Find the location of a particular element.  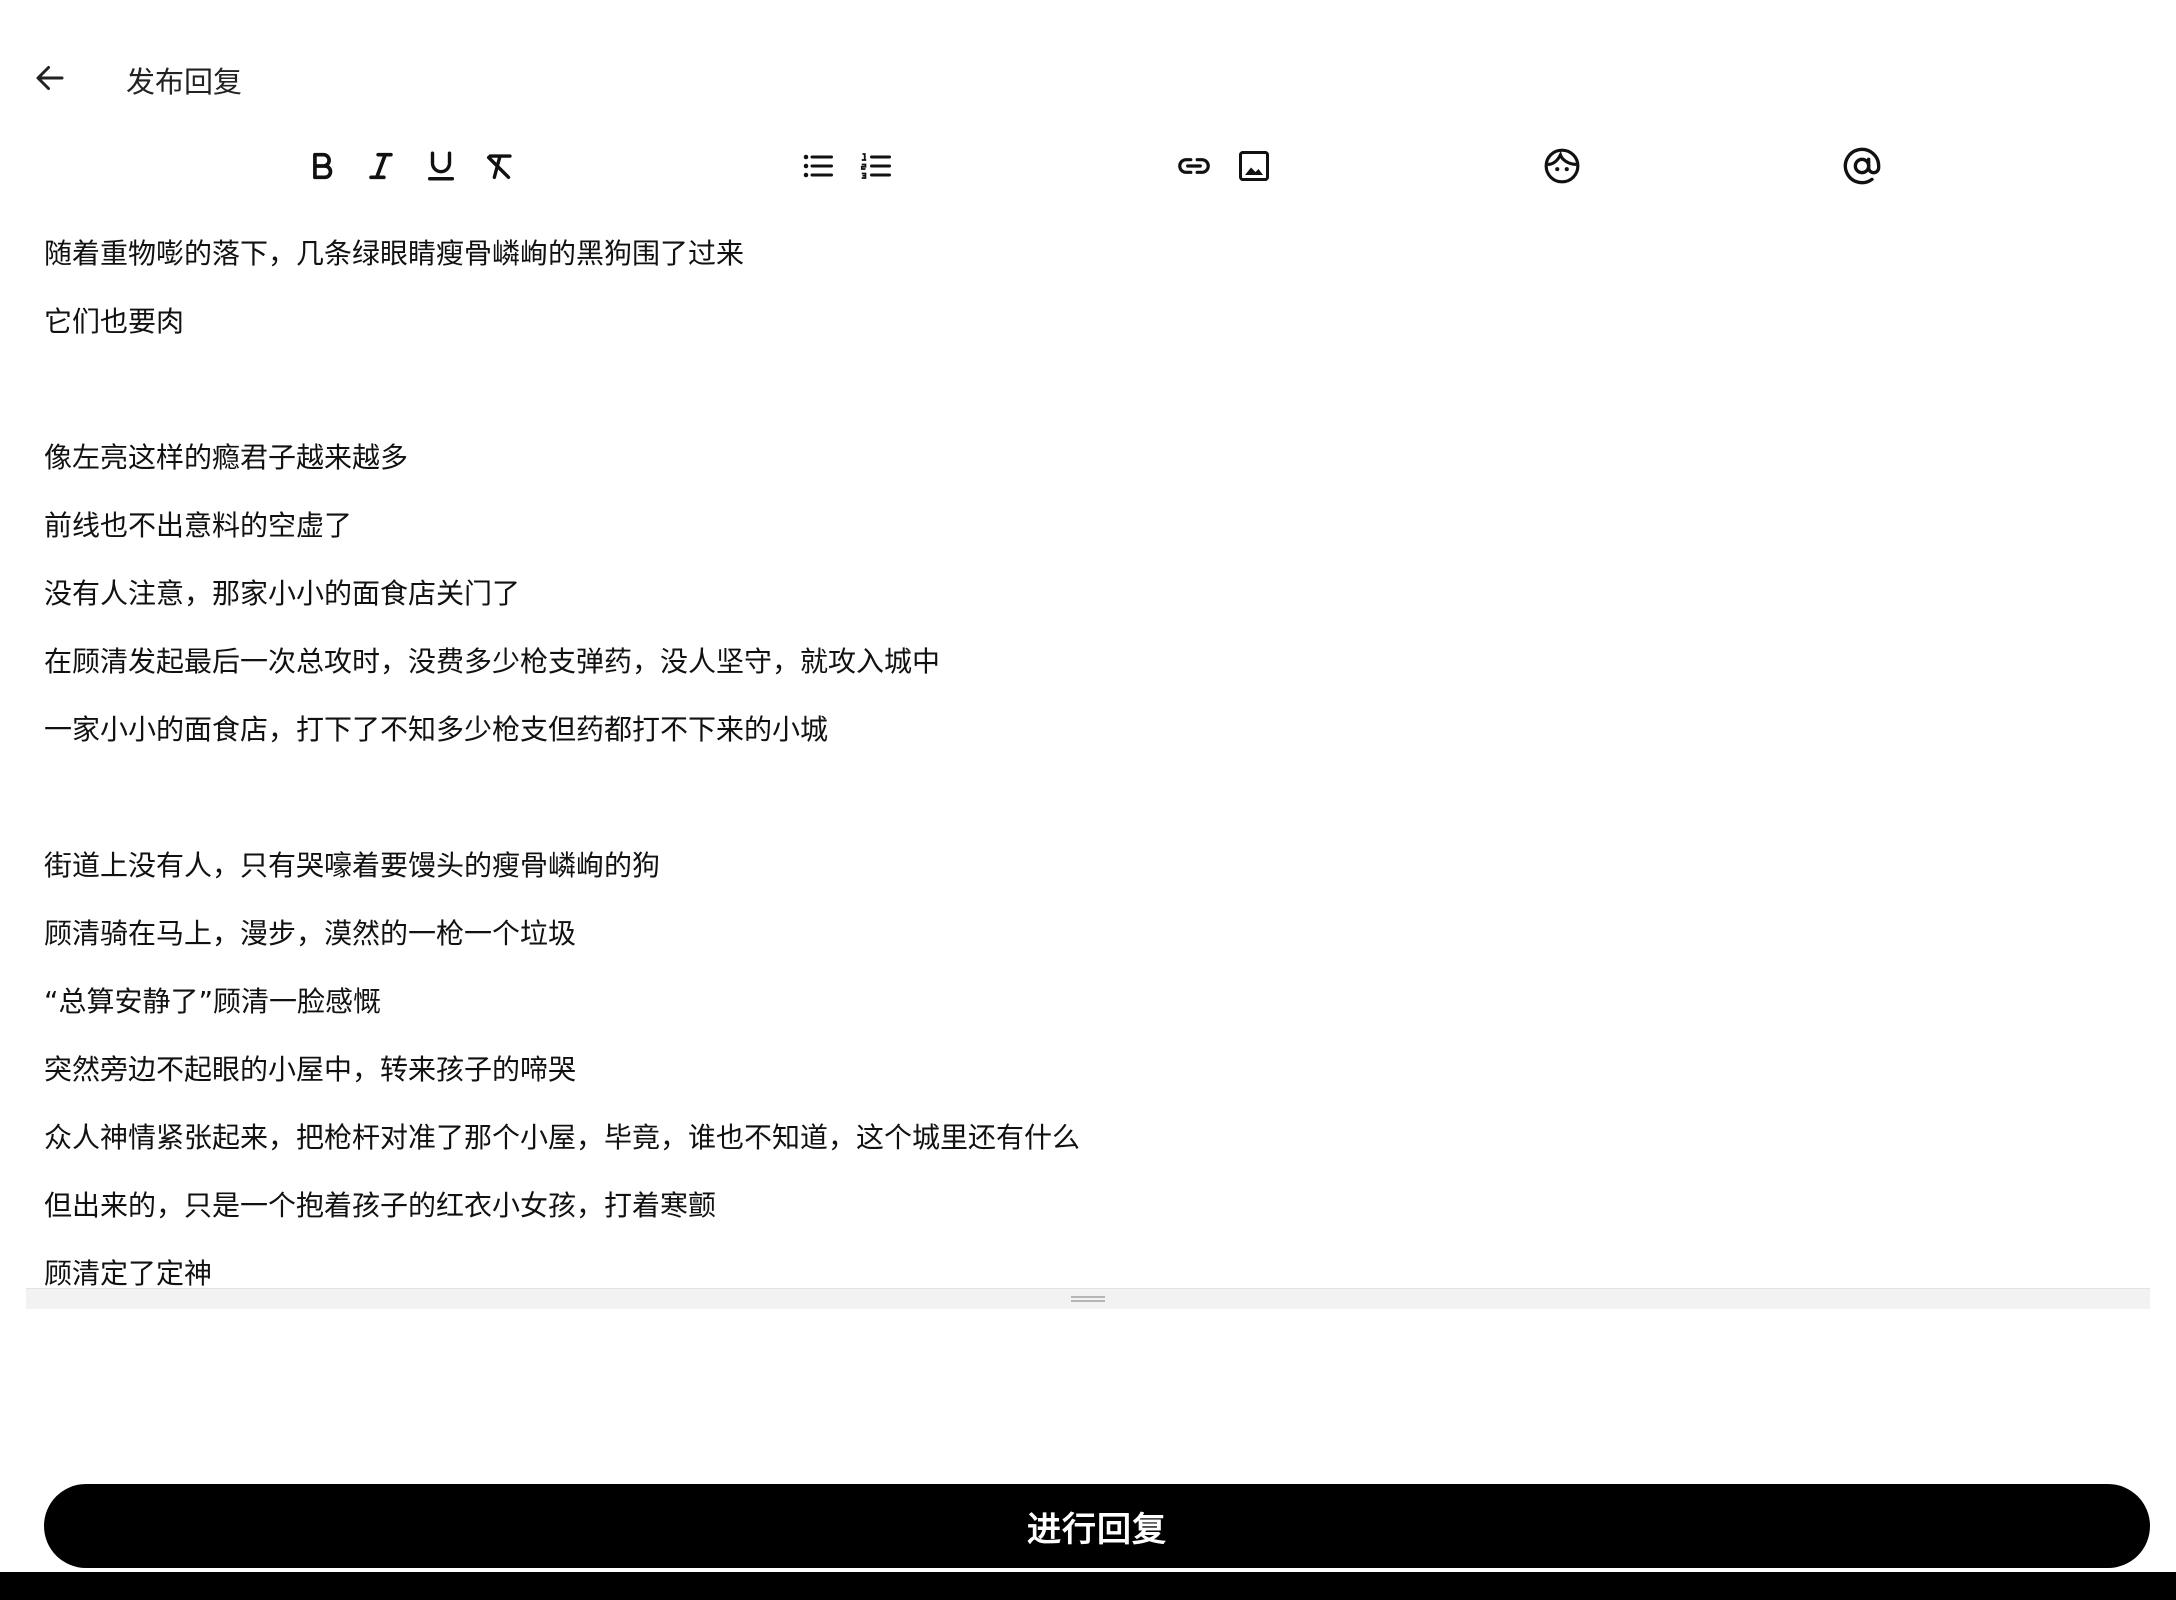

clear-format-button is located at coordinates (500, 166).